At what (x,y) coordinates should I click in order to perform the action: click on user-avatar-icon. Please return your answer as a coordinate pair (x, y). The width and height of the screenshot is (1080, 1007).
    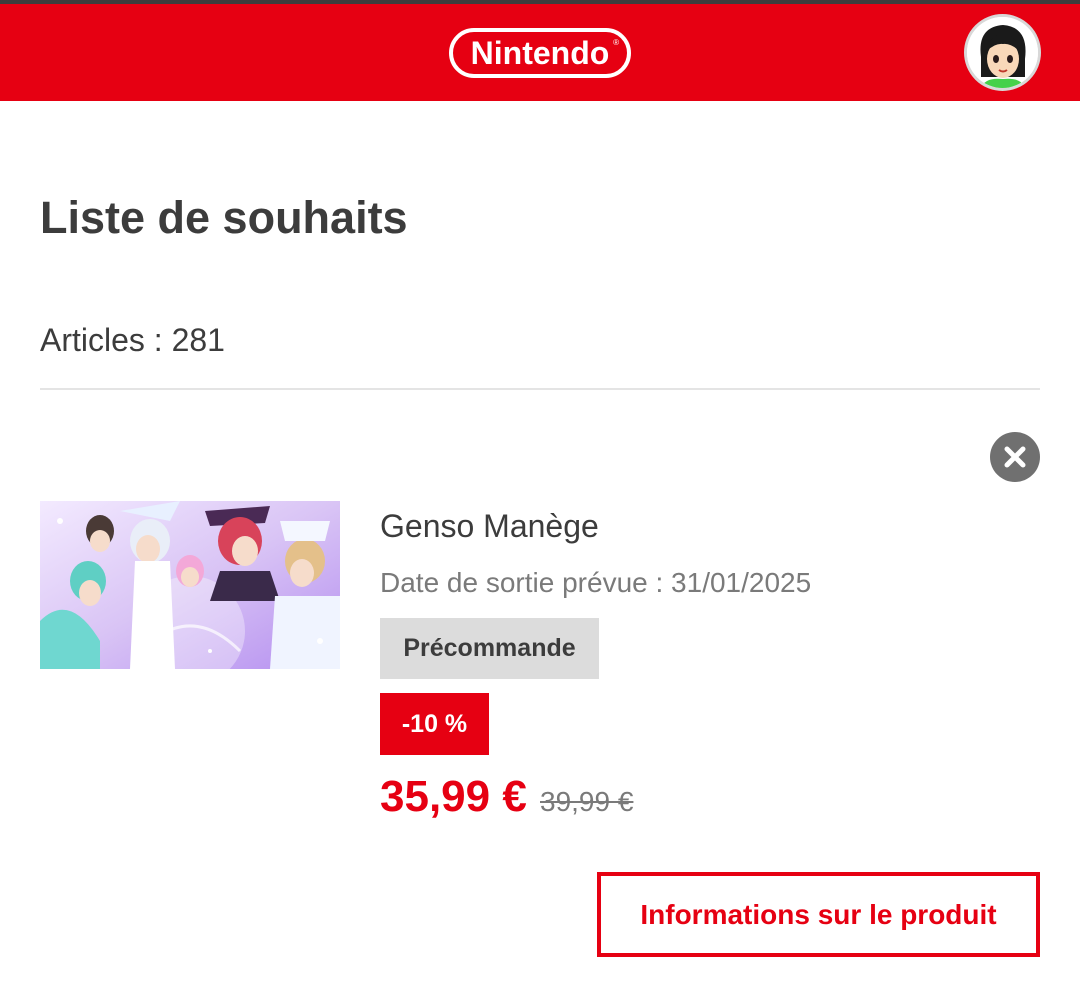
    Looking at the image, I should click on (1002, 52).